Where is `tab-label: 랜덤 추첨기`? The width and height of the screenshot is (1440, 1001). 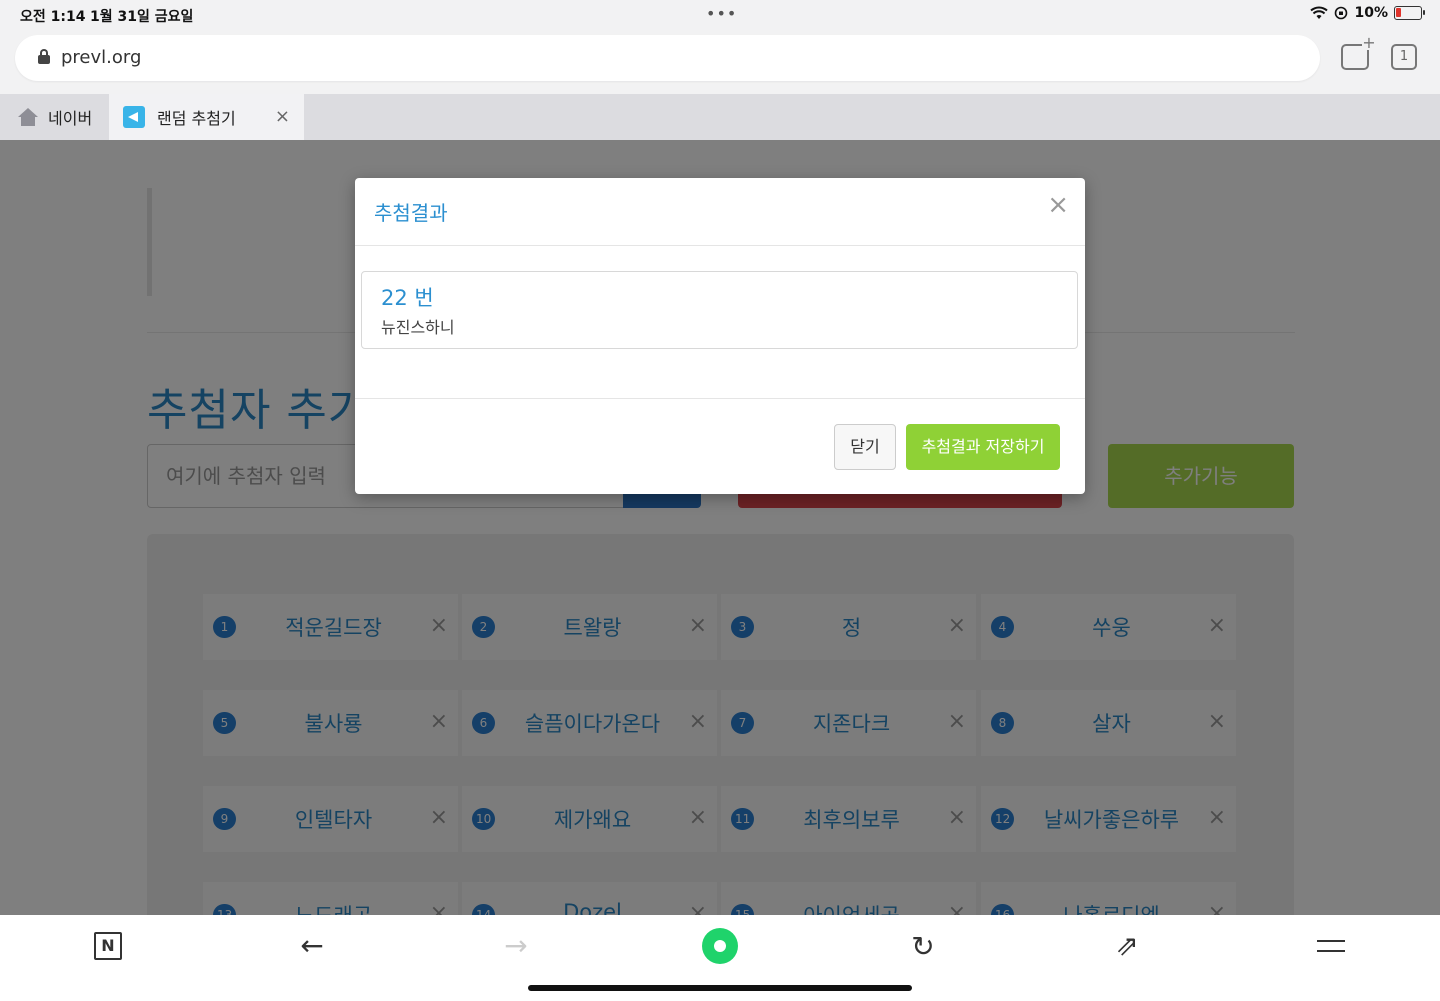 tab-label: 랜덤 추첨기 is located at coordinates (196, 118).